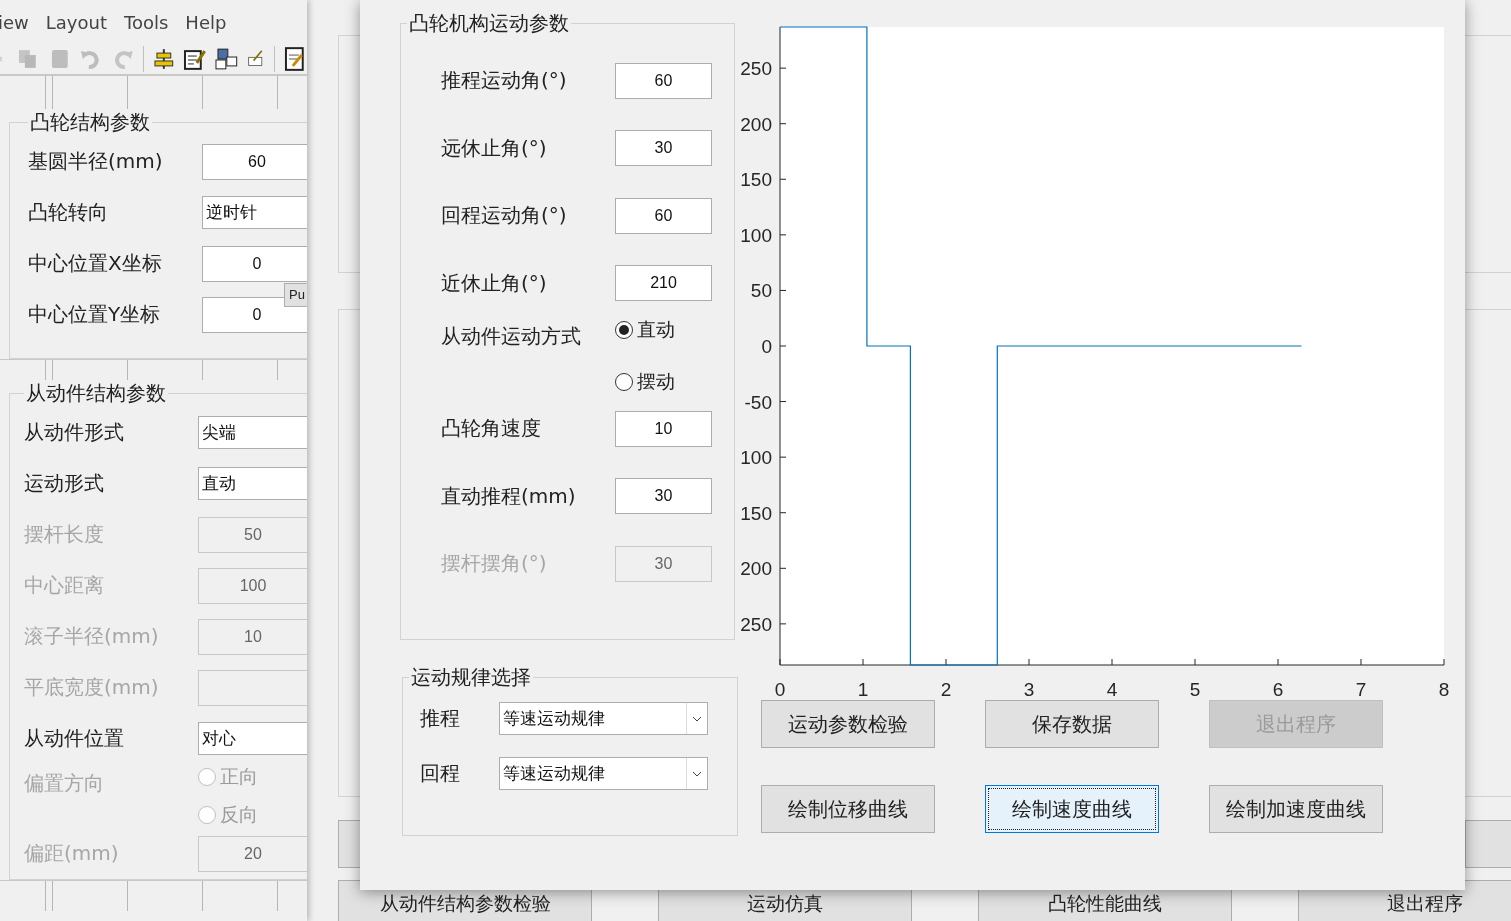 This screenshot has width=1511, height=921. What do you see at coordinates (14, 22) in the screenshot?
I see `menu-item: iew` at bounding box center [14, 22].